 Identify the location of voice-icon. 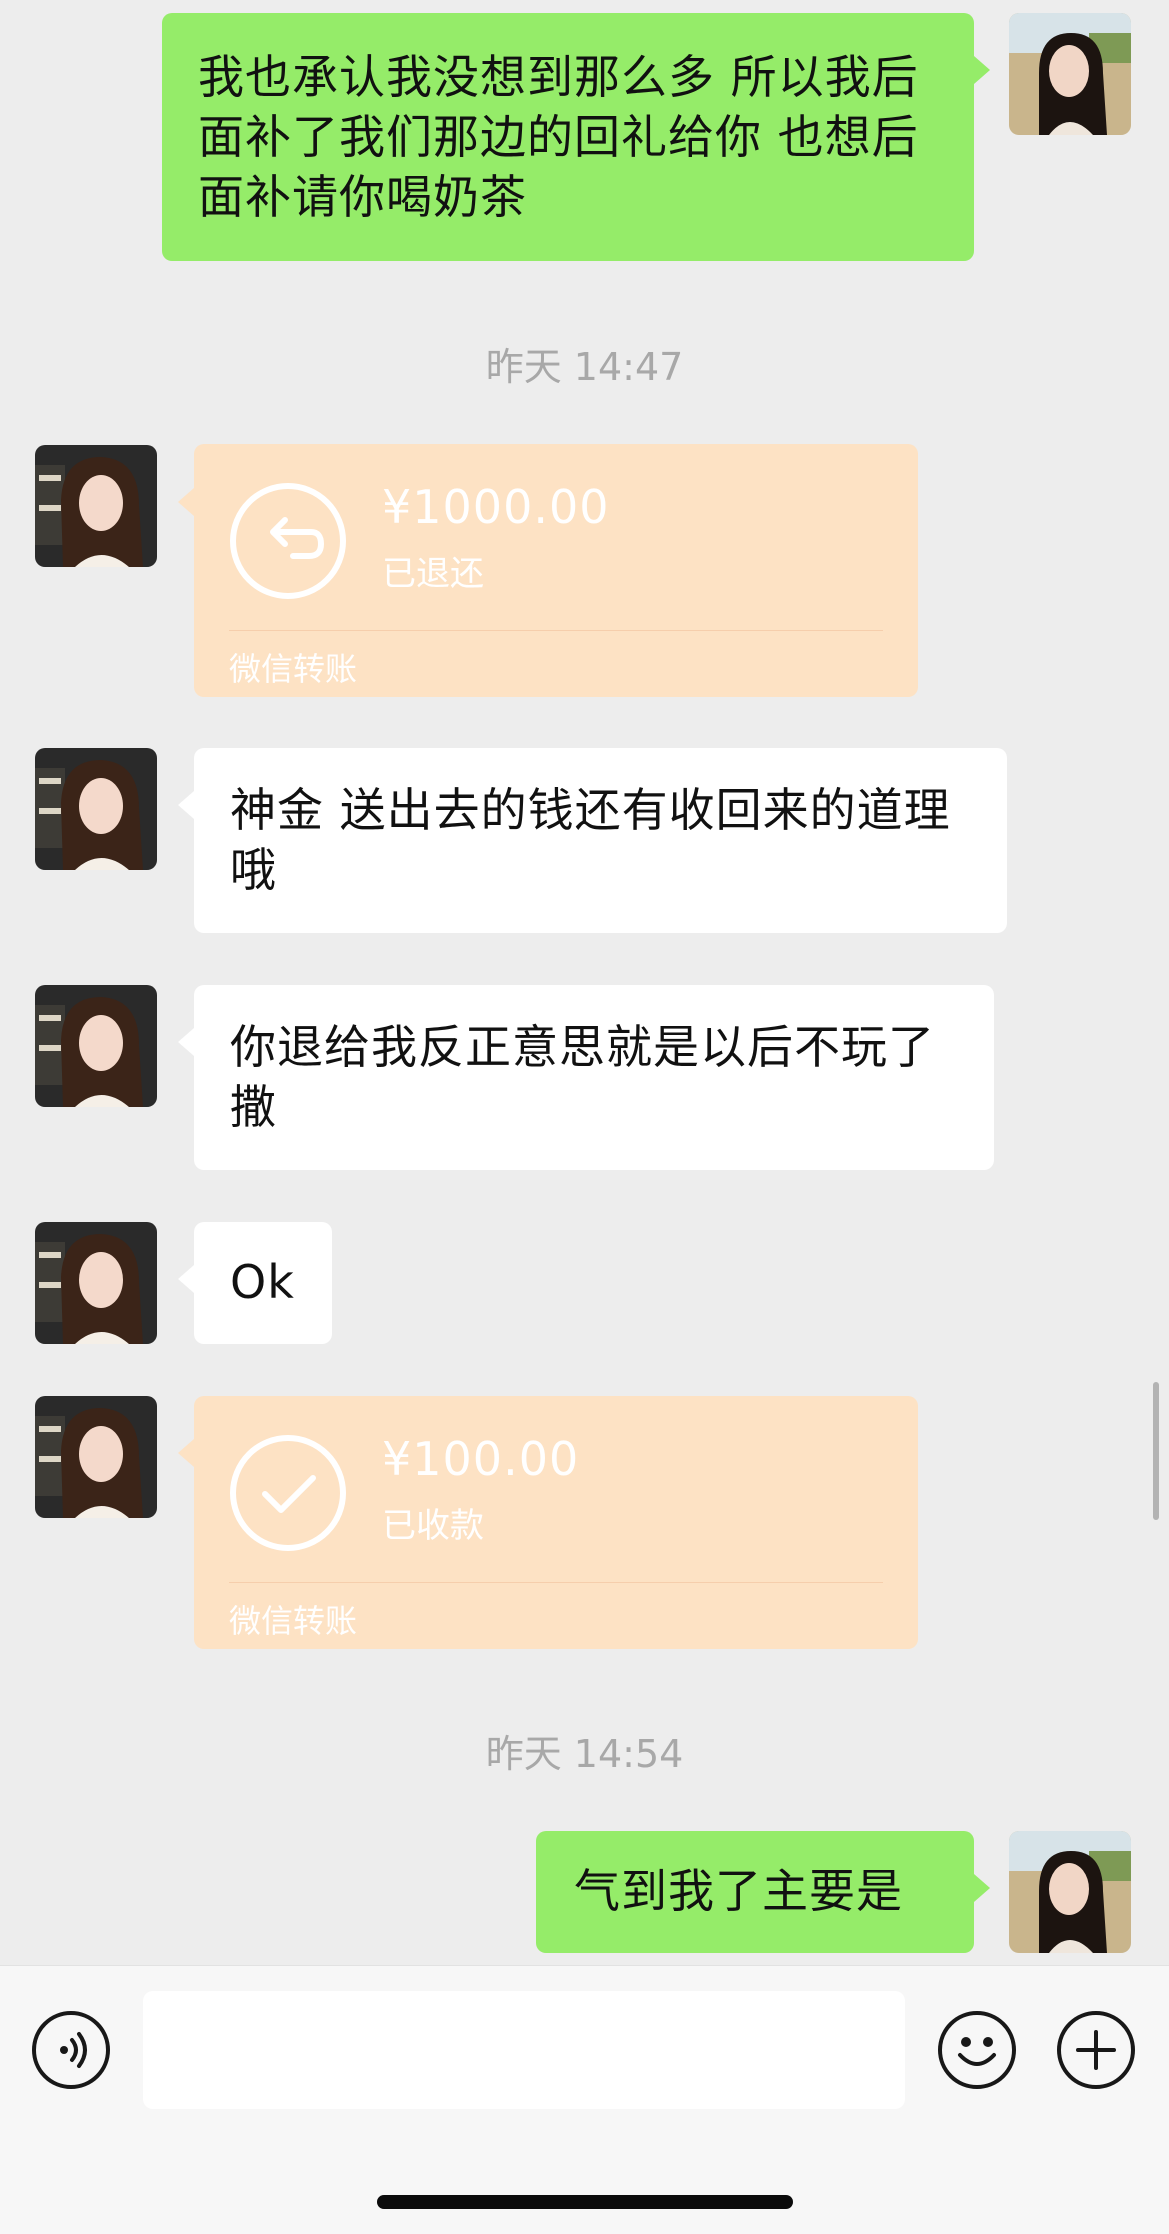
(71, 2050).